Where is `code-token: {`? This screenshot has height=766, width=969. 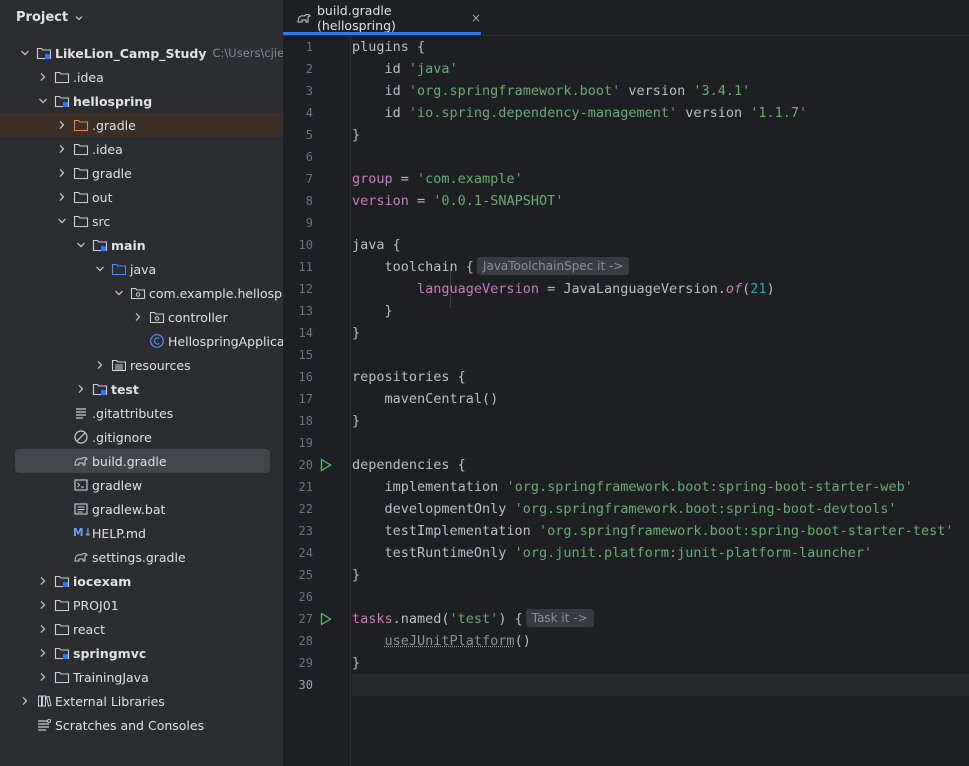
code-token: { is located at coordinates (417, 47).